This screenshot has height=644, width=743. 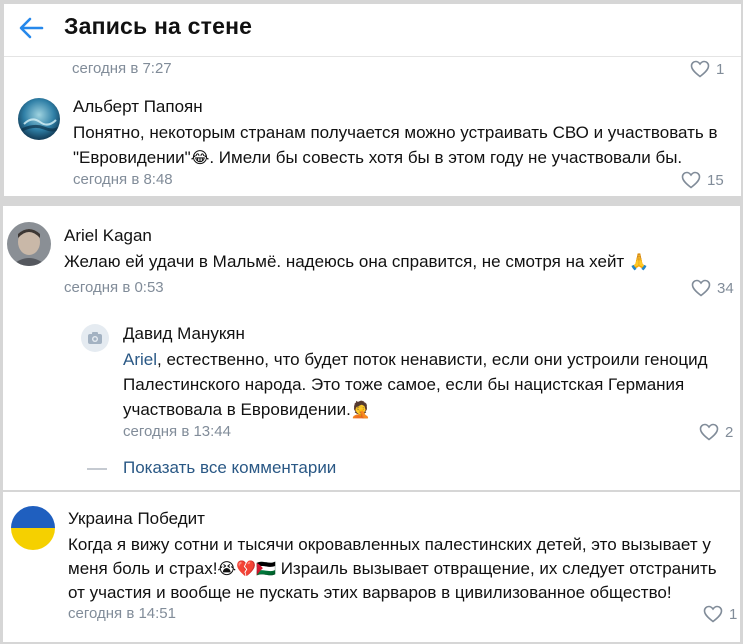 I want to click on camera-icon, so click(x=95, y=338).